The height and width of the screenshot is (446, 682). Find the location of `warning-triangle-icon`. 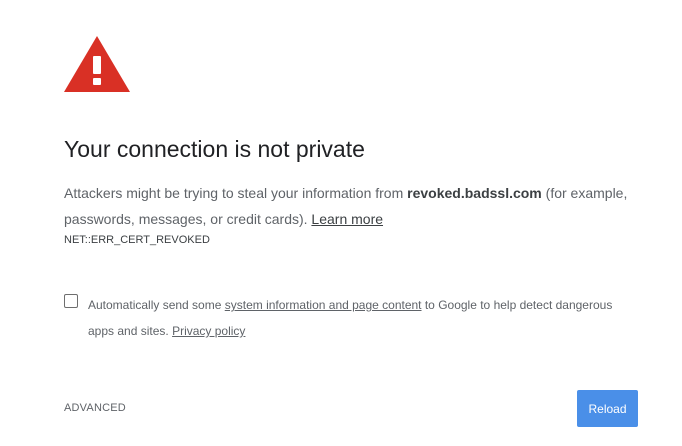

warning-triangle-icon is located at coordinates (97, 64).